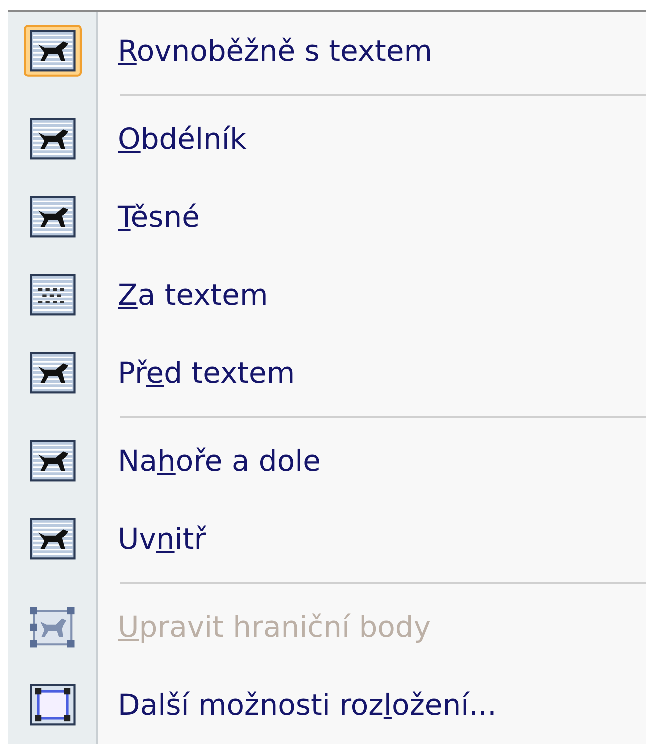 The image size is (646, 755). What do you see at coordinates (162, 539) in the screenshot?
I see `menu-item: Uvnitř` at bounding box center [162, 539].